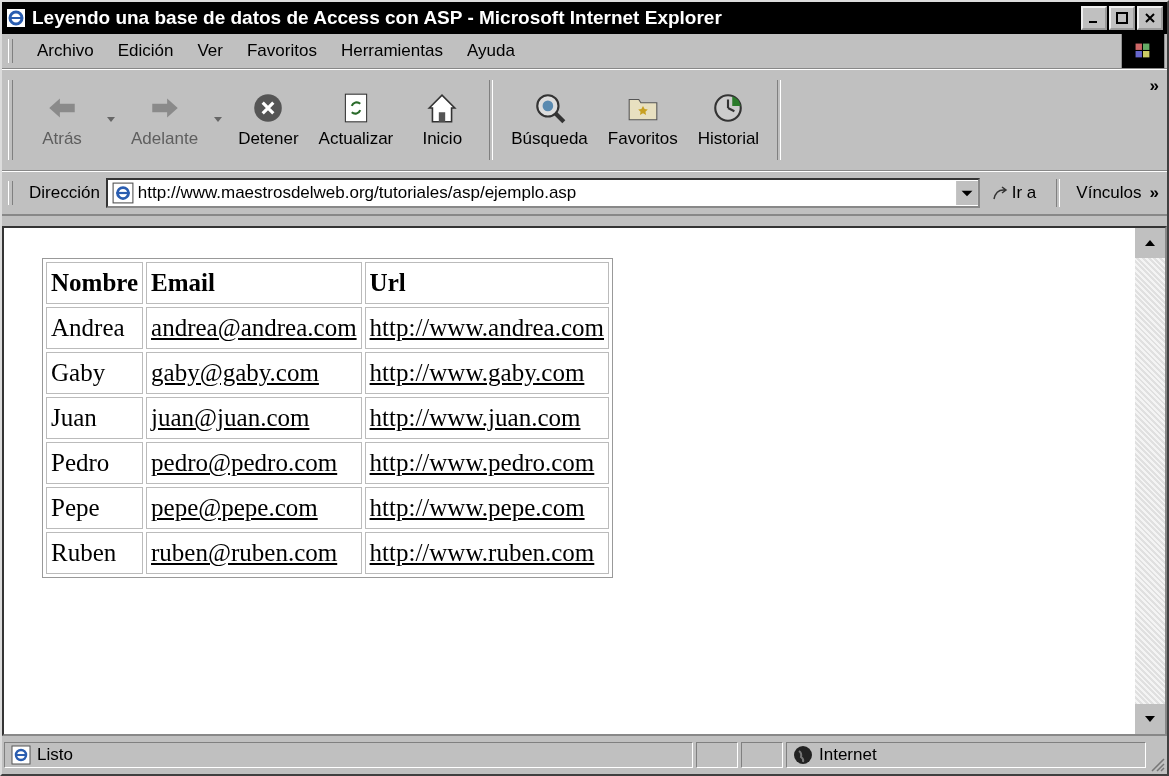 This screenshot has height=776, width=1169. Describe the element at coordinates (282, 51) in the screenshot. I see `menu-item: Favoritos` at that location.